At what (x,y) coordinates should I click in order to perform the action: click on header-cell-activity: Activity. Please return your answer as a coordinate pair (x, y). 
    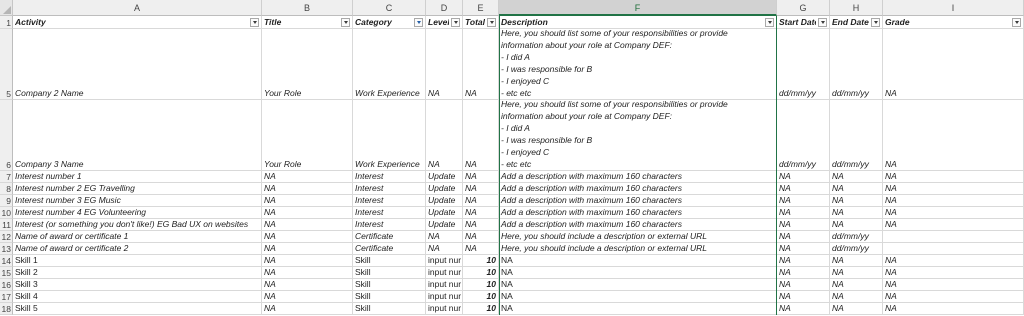
    Looking at the image, I should click on (137, 22).